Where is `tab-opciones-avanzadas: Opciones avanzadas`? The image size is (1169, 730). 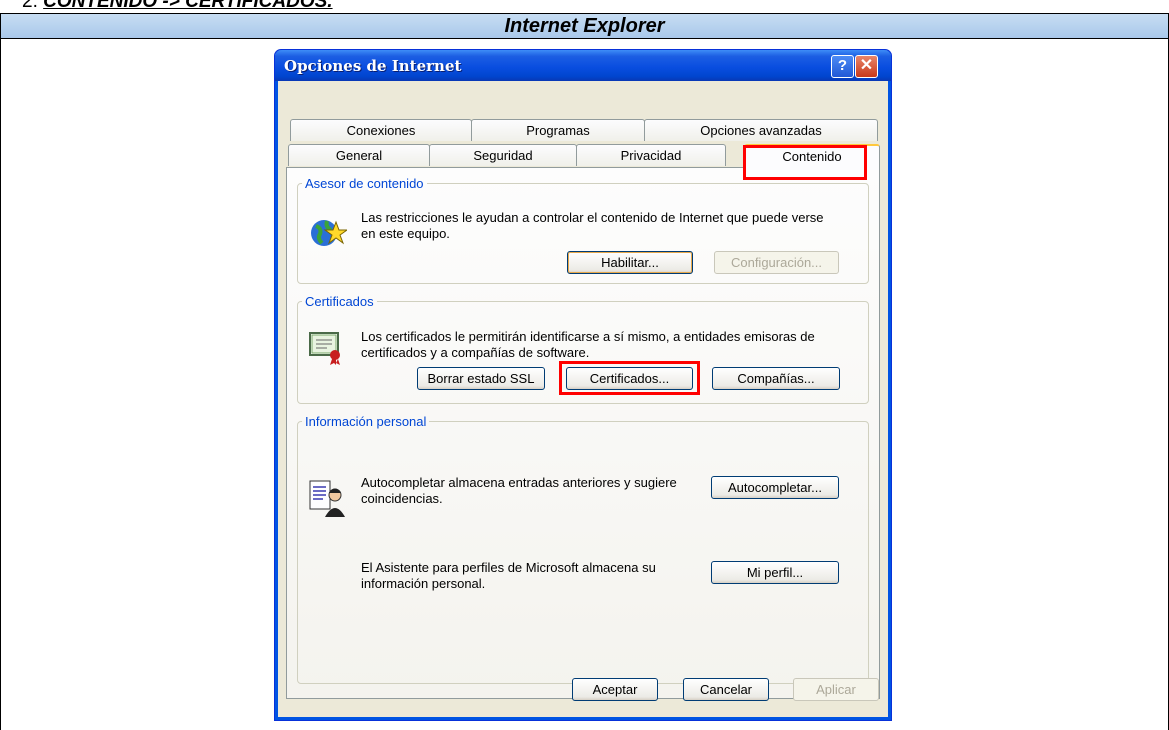
tab-opciones-avanzadas: Opciones avanzadas is located at coordinates (761, 130).